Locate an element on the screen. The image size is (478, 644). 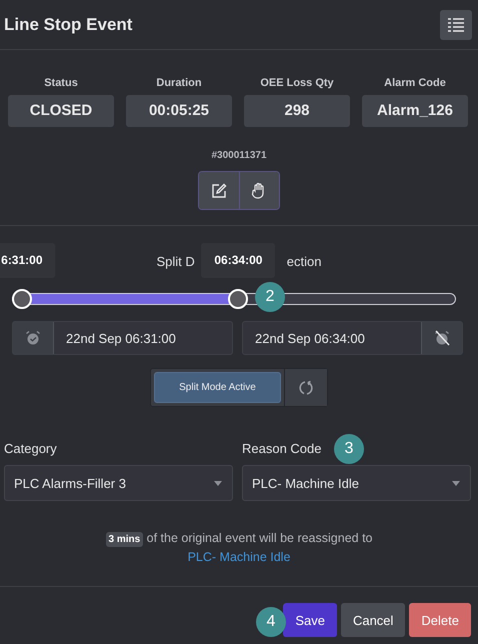
alarm-off-icon is located at coordinates (441, 338).